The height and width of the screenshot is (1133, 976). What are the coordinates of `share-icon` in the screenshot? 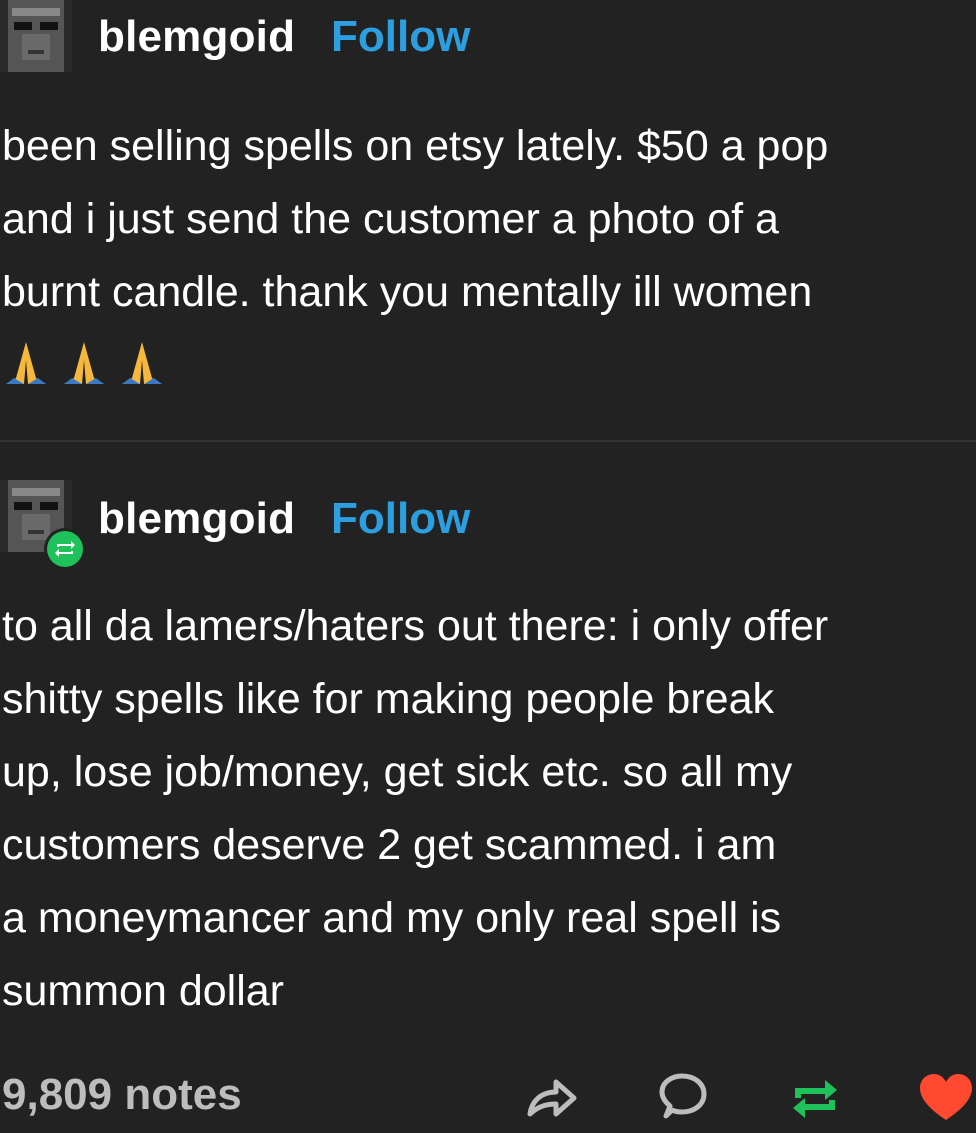 It's located at (552, 1098).